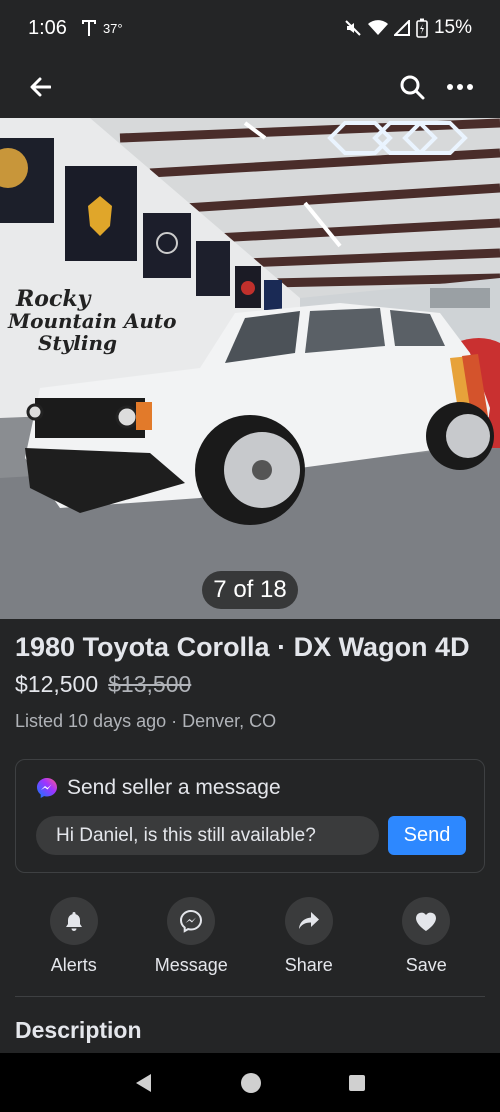 The width and height of the screenshot is (500, 1112). What do you see at coordinates (452, 27) in the screenshot?
I see `status-battery: 15%` at bounding box center [452, 27].